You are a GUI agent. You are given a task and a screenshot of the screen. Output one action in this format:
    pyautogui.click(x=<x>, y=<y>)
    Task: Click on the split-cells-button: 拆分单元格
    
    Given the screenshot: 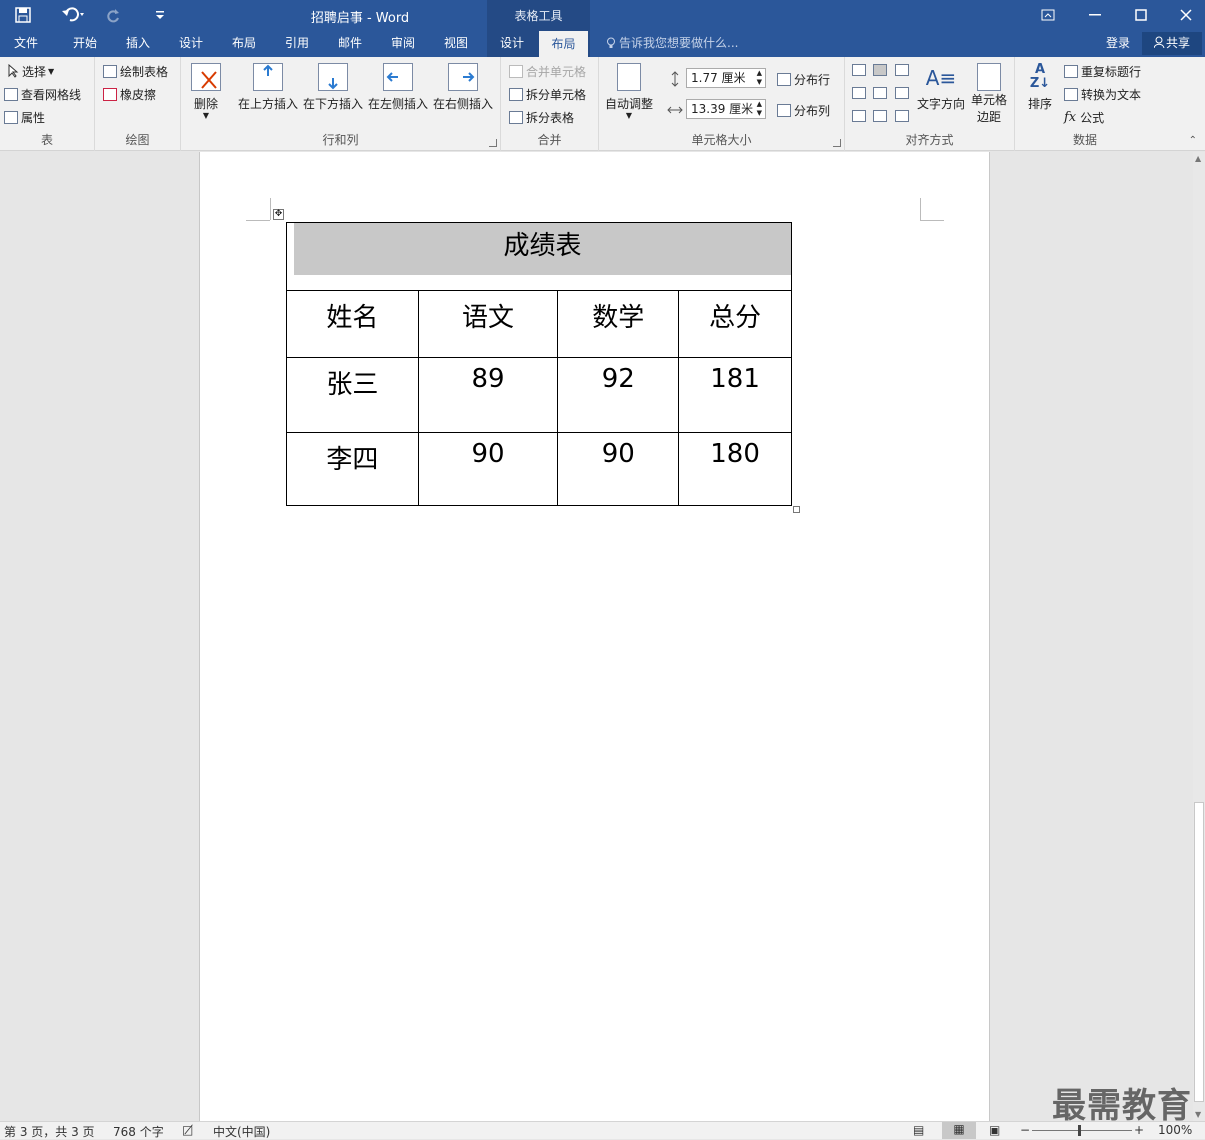 What is the action you would take?
    pyautogui.click(x=547, y=94)
    